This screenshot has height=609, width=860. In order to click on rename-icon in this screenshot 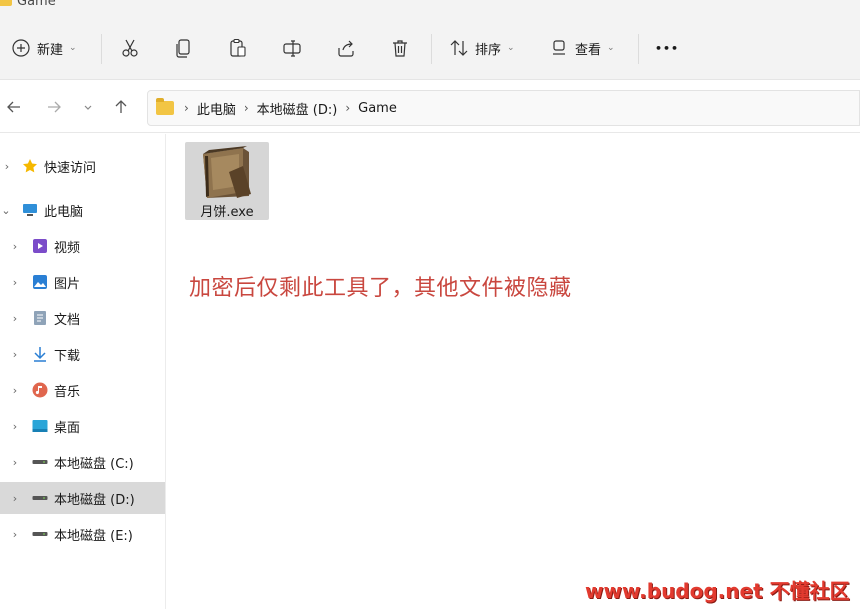, I will do `click(292, 48)`.